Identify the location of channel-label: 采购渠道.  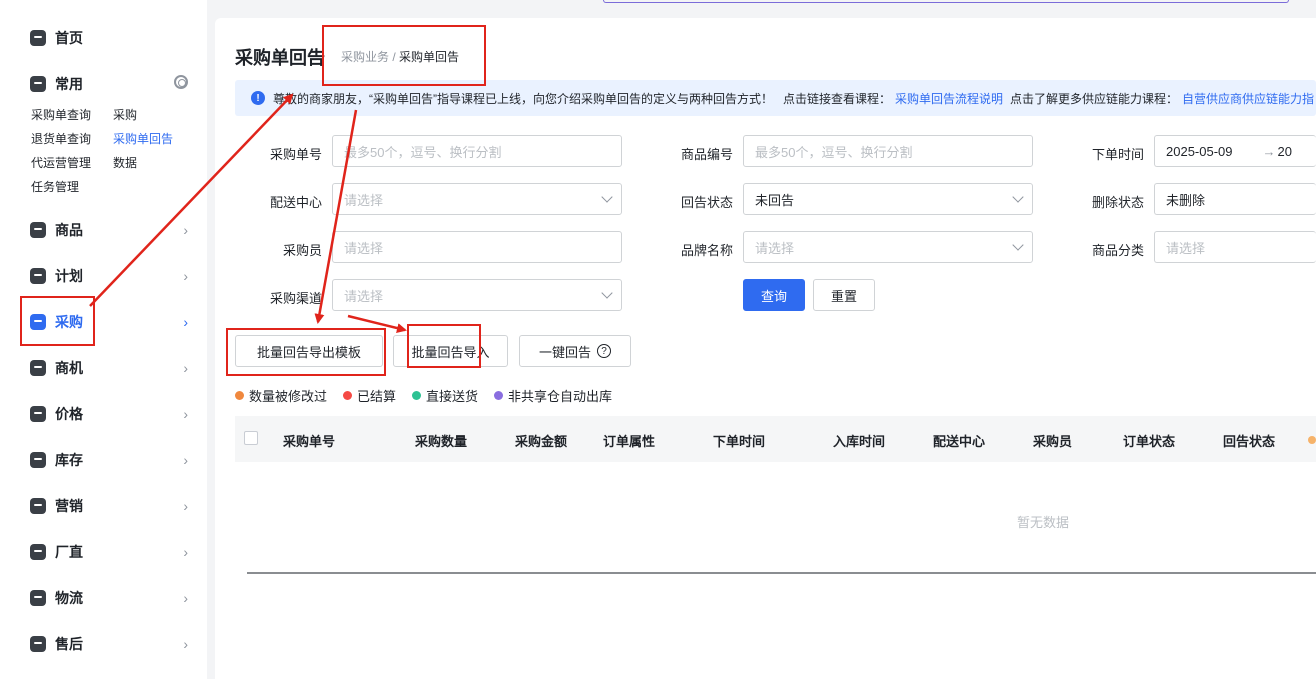
(295, 298).